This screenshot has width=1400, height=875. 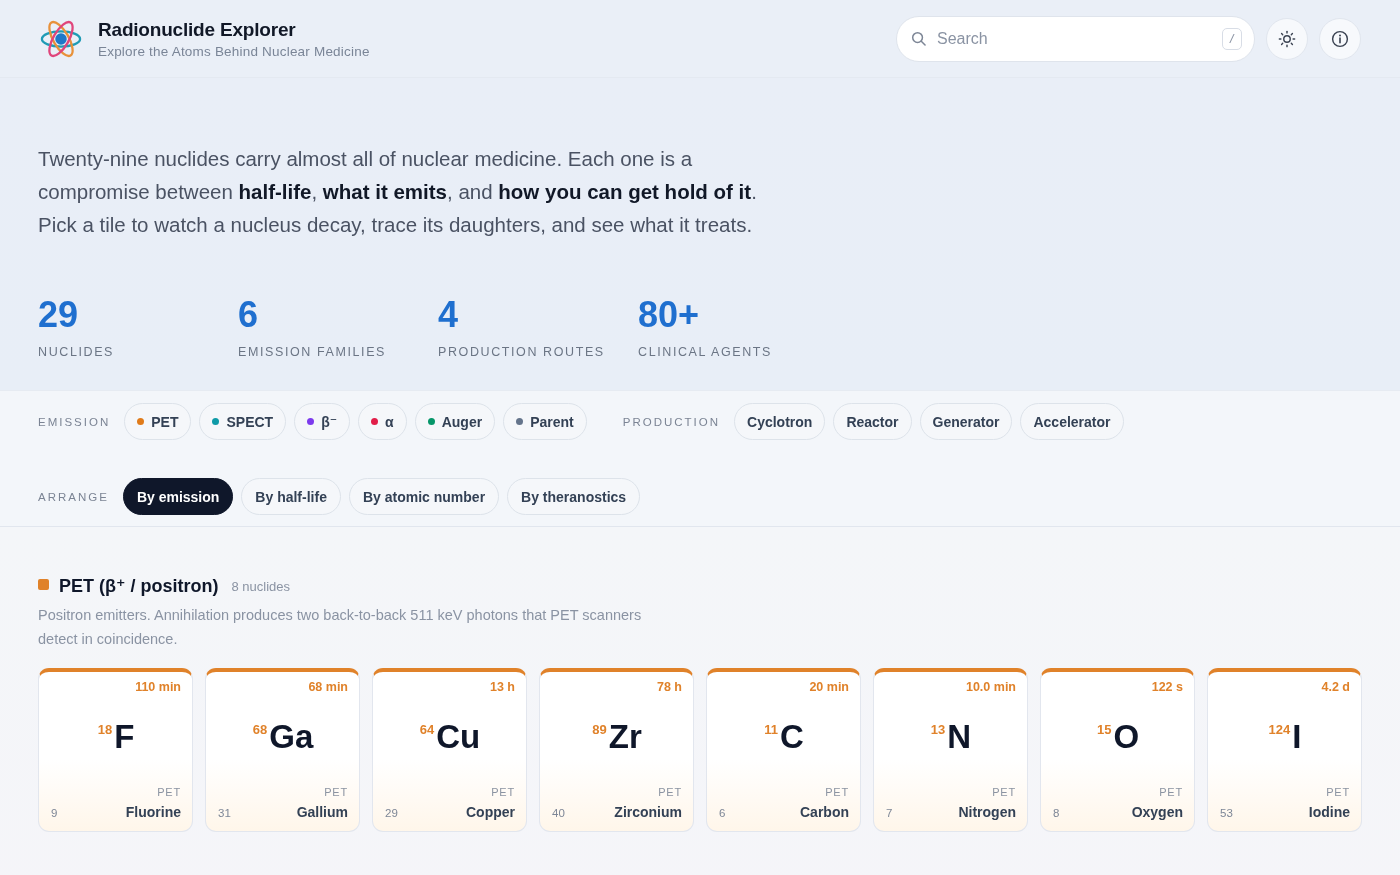 I want to click on element-symbol: Cu, so click(x=458, y=737).